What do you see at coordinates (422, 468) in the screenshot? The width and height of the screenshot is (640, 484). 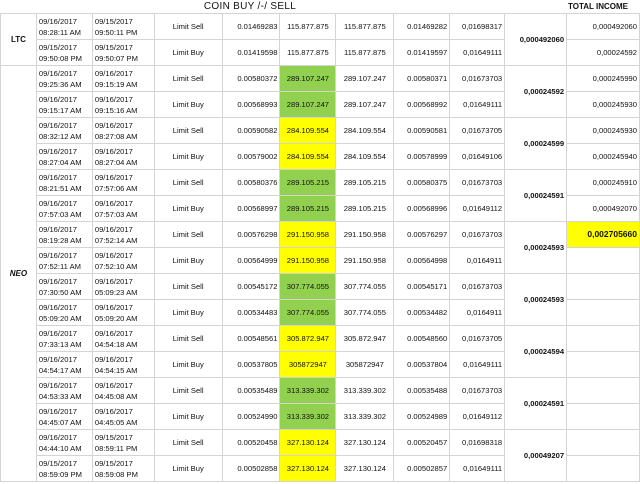 I see `actual-rate: 0.00502857` at bounding box center [422, 468].